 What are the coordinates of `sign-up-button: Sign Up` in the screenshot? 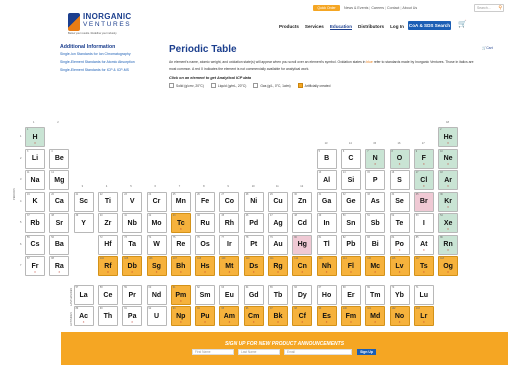 It's located at (366, 352).